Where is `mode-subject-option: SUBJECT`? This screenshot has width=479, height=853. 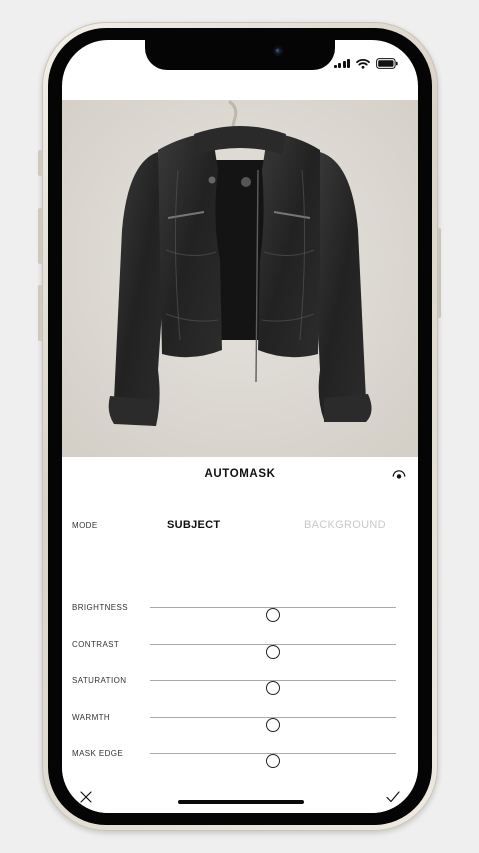
mode-subject-option: SUBJECT is located at coordinates (193, 525).